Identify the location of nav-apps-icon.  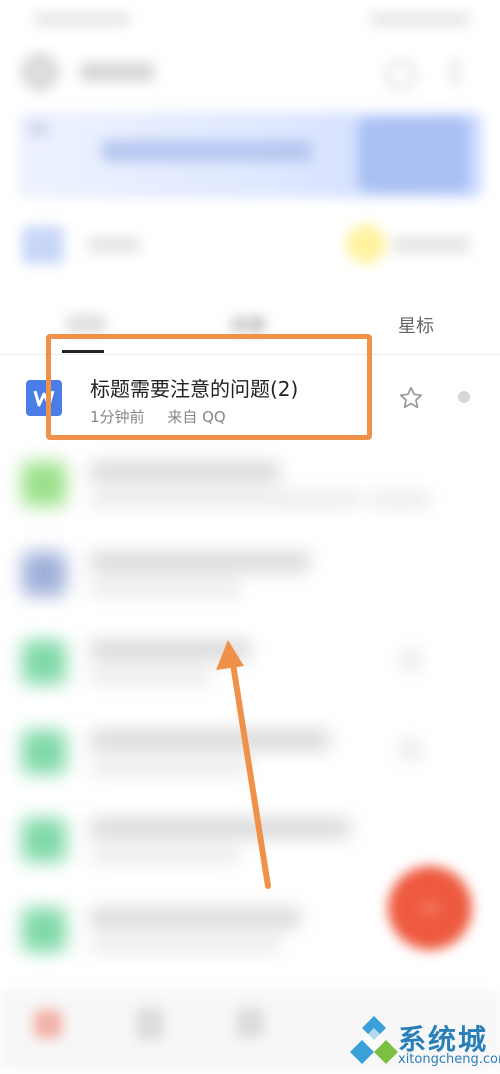
(250, 1023).